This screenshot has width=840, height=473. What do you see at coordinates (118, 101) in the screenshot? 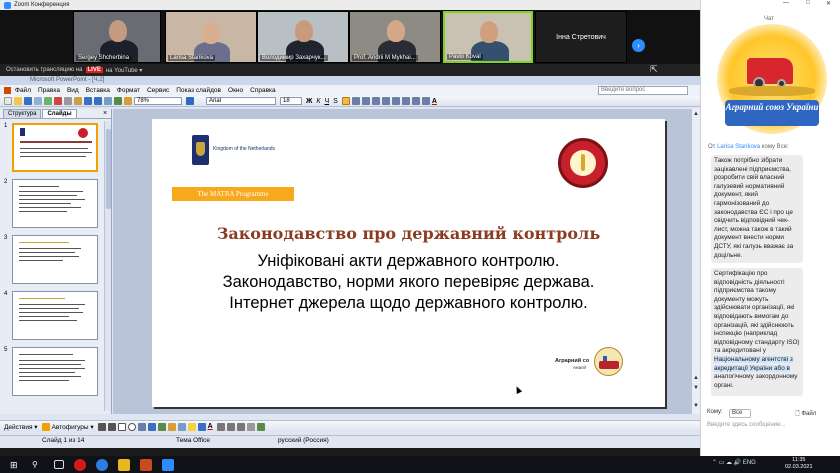
I see `insert-table-icon` at bounding box center [118, 101].